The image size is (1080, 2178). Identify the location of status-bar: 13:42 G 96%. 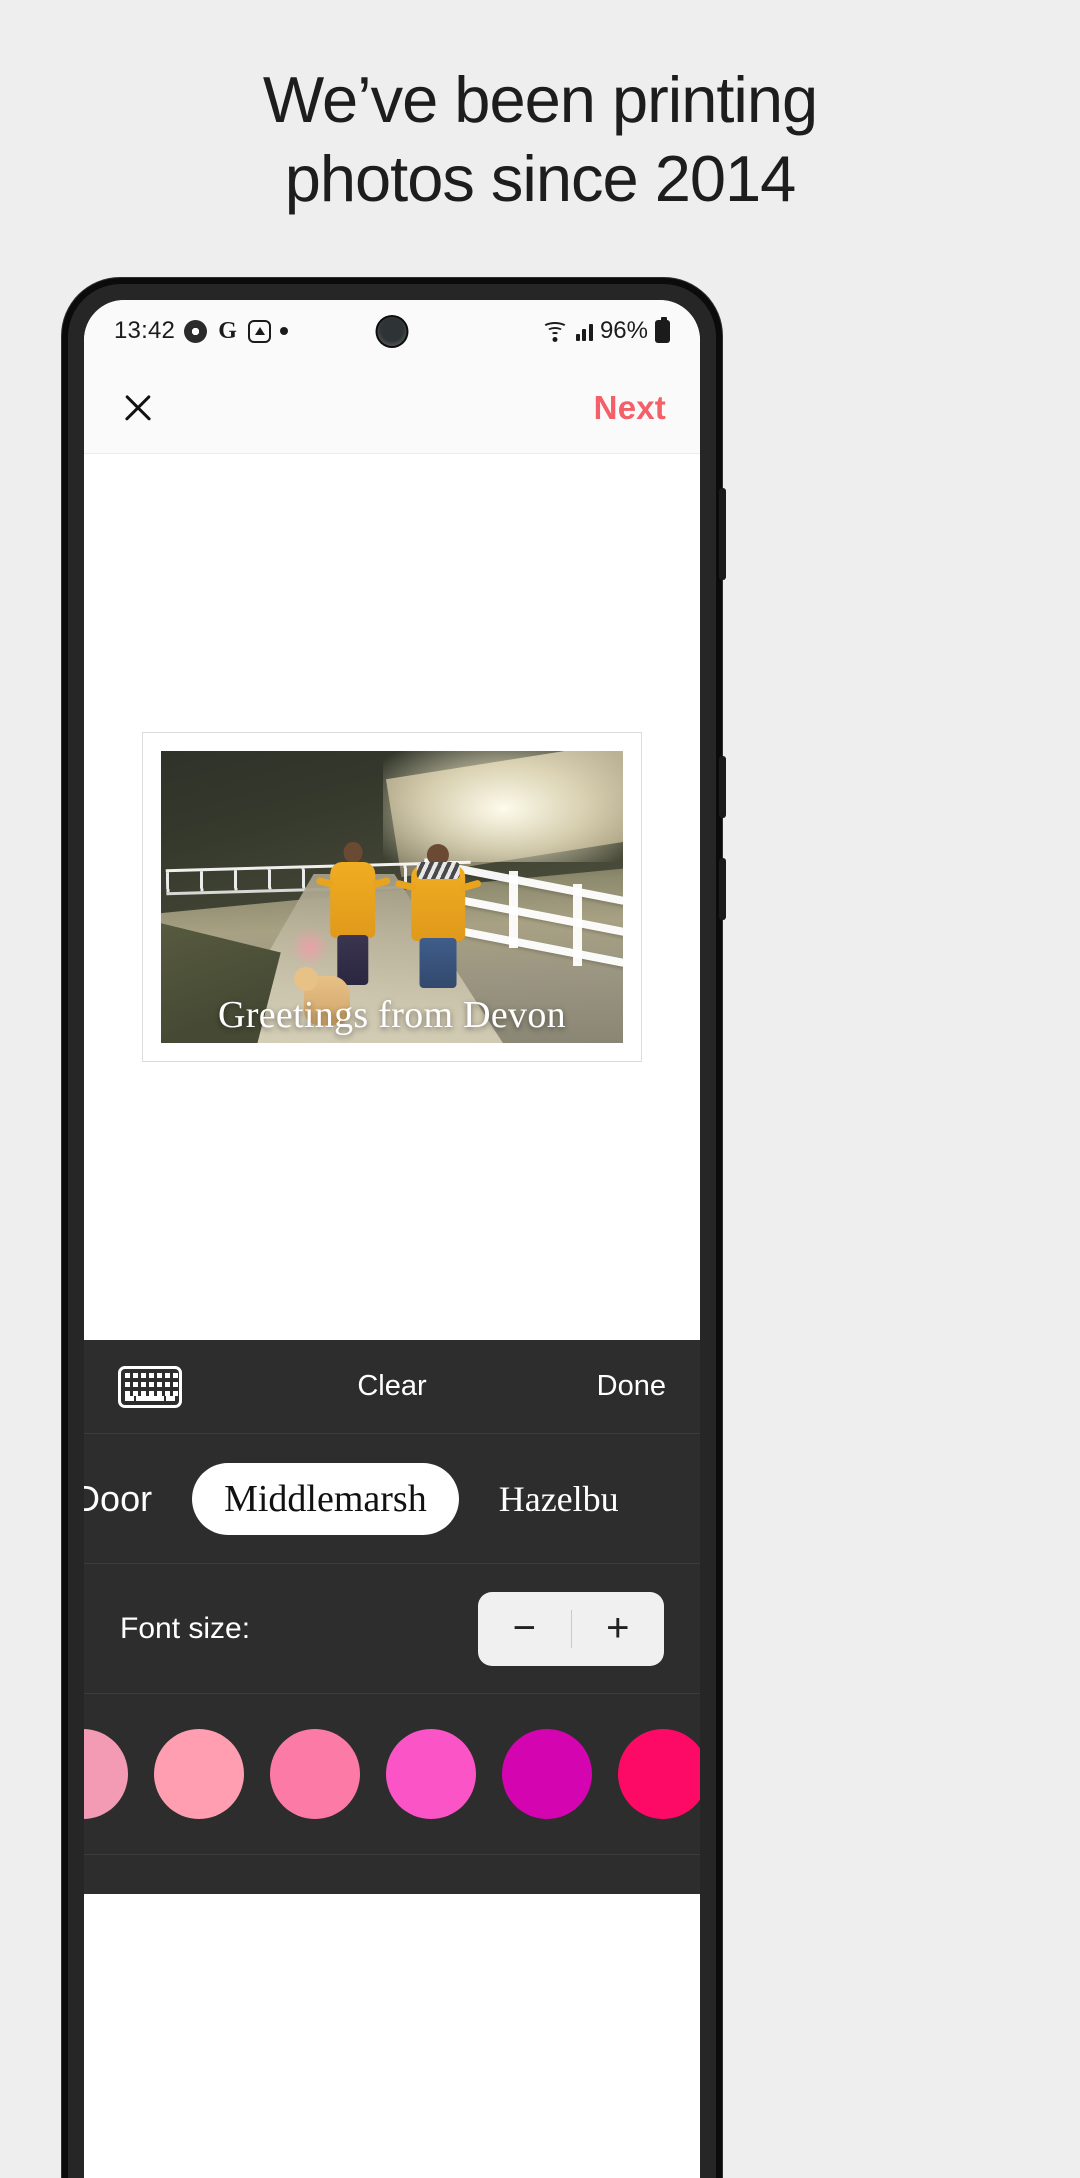
(392, 331).